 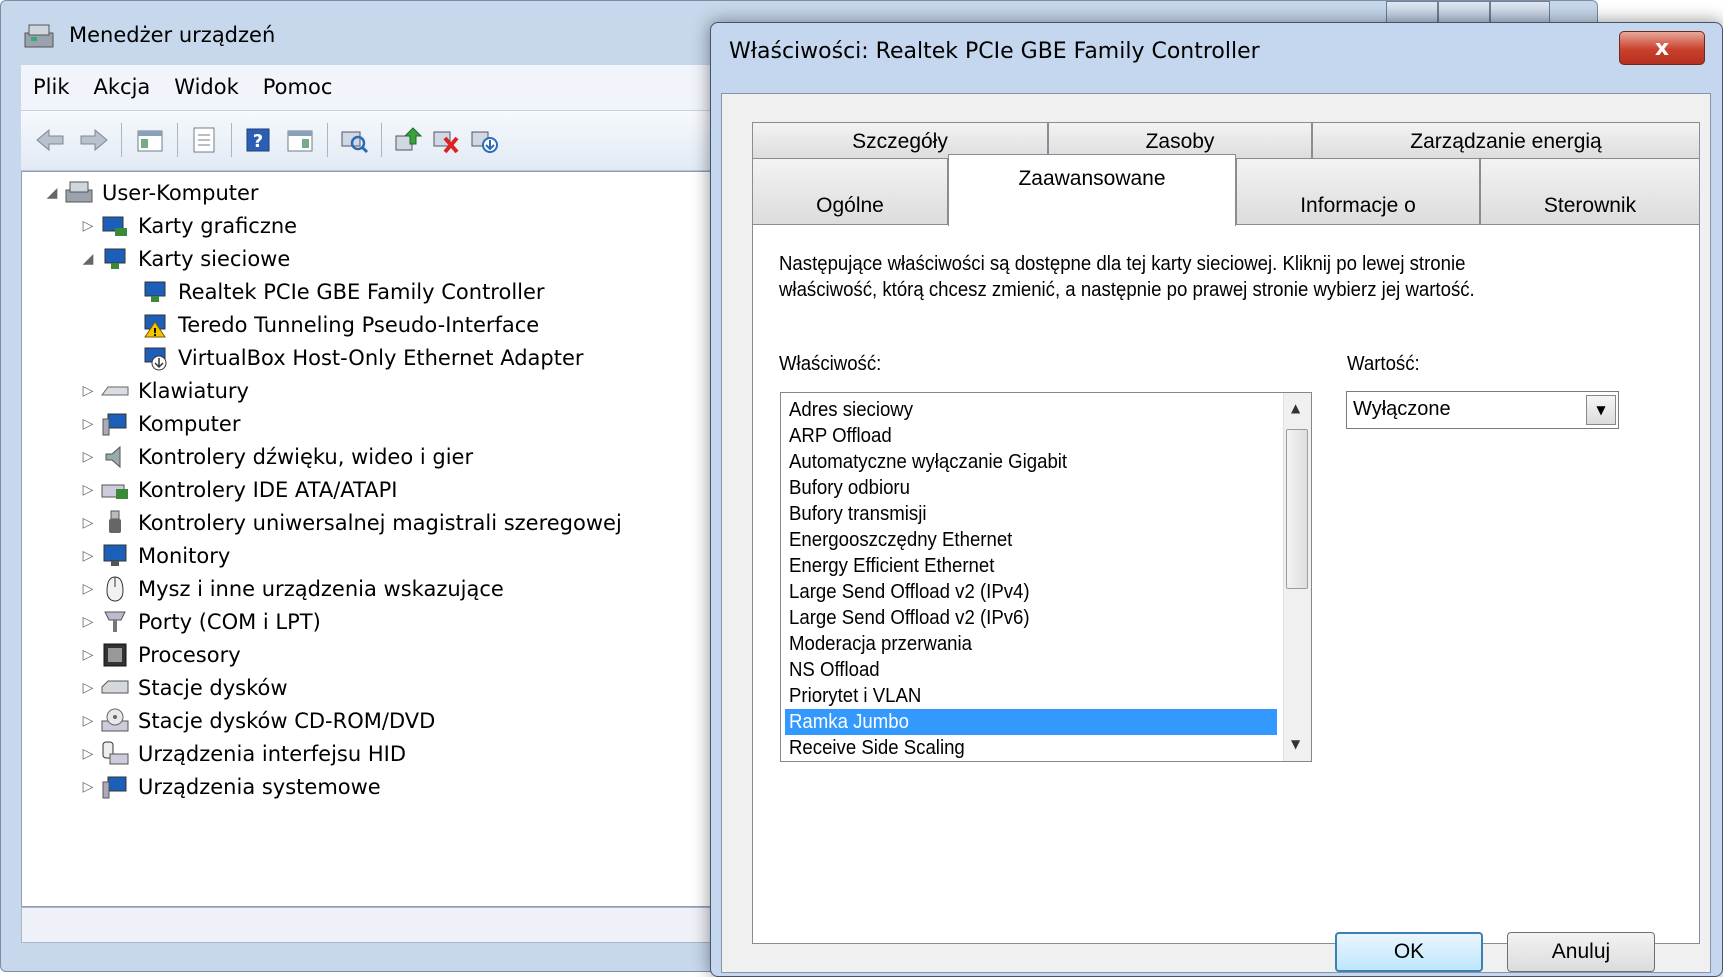 I want to click on tree-category: ▷ Urządzenia interfejsu HID, so click(x=243, y=754).